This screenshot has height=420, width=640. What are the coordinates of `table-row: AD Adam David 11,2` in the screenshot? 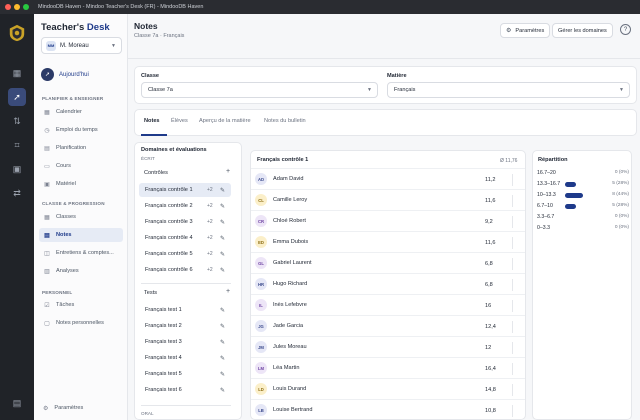 It's located at (388, 178).